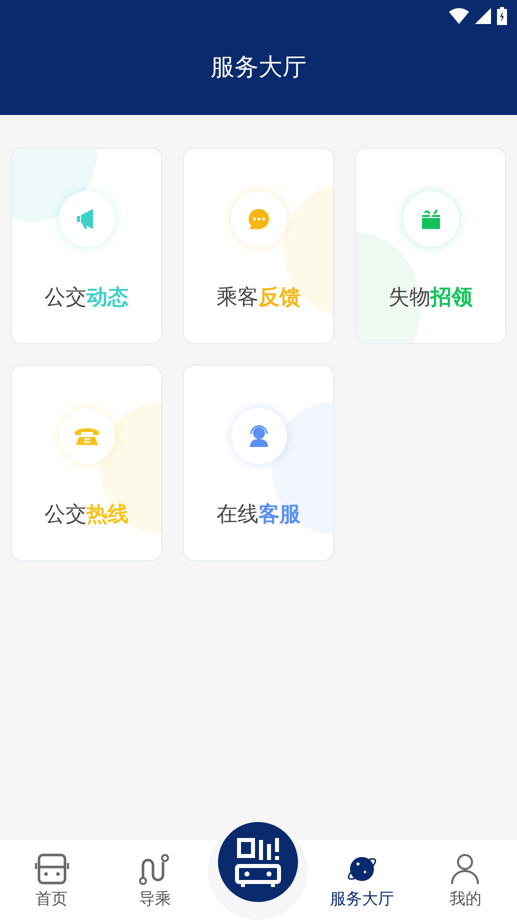 This screenshot has width=517, height=920. I want to click on signal-icon, so click(483, 16).